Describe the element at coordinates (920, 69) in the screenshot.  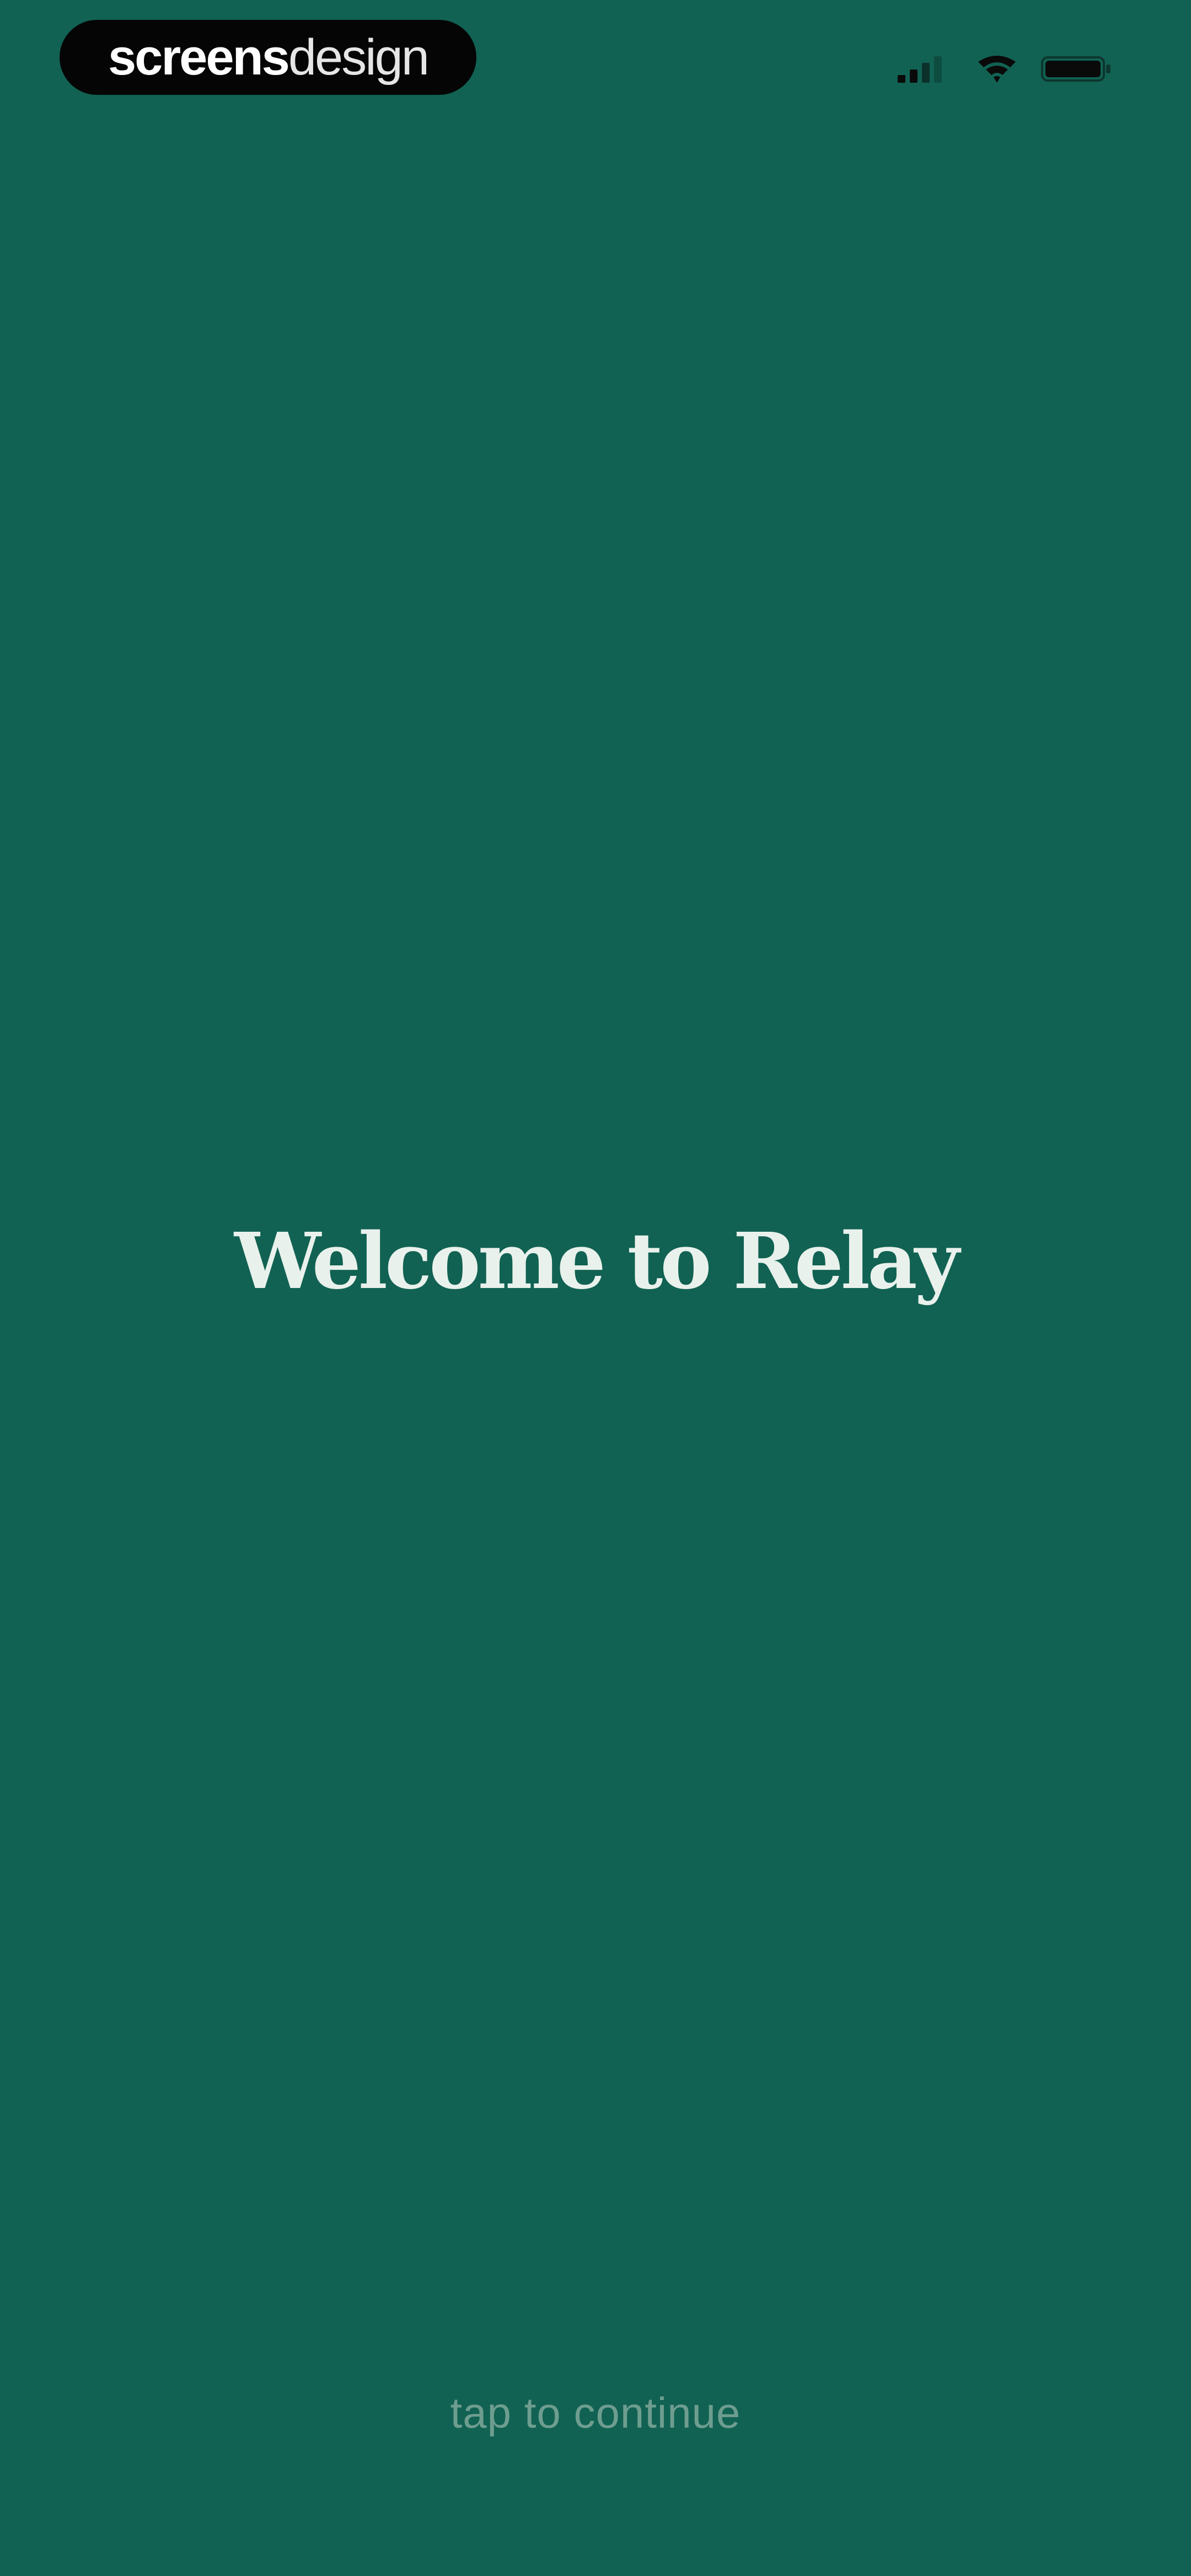
I see `signal-icon` at that location.